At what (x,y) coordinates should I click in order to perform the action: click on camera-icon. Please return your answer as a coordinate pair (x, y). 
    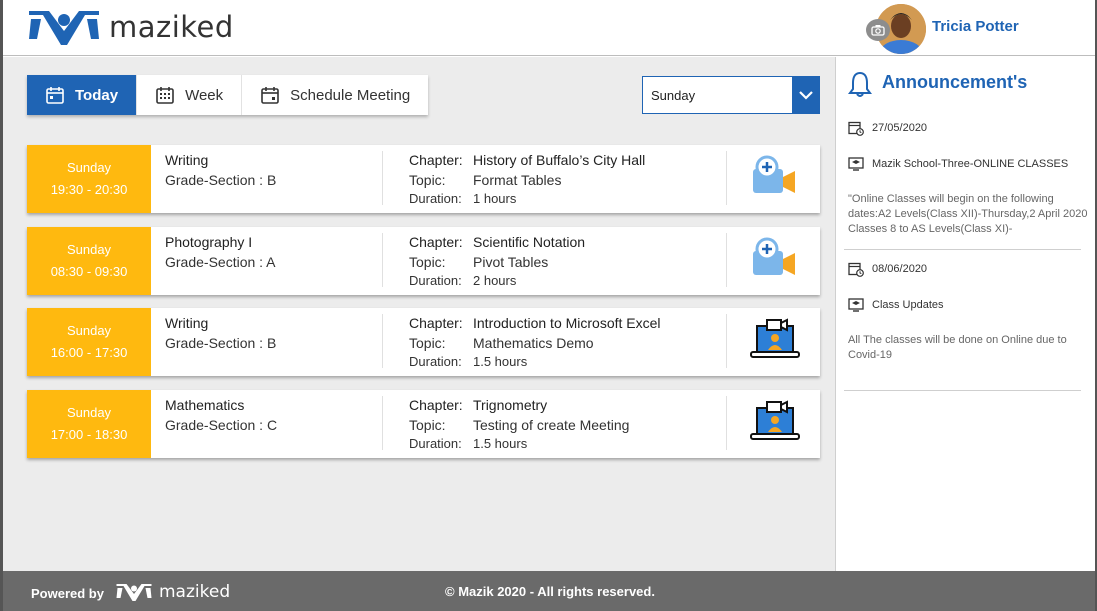
    Looking at the image, I should click on (878, 30).